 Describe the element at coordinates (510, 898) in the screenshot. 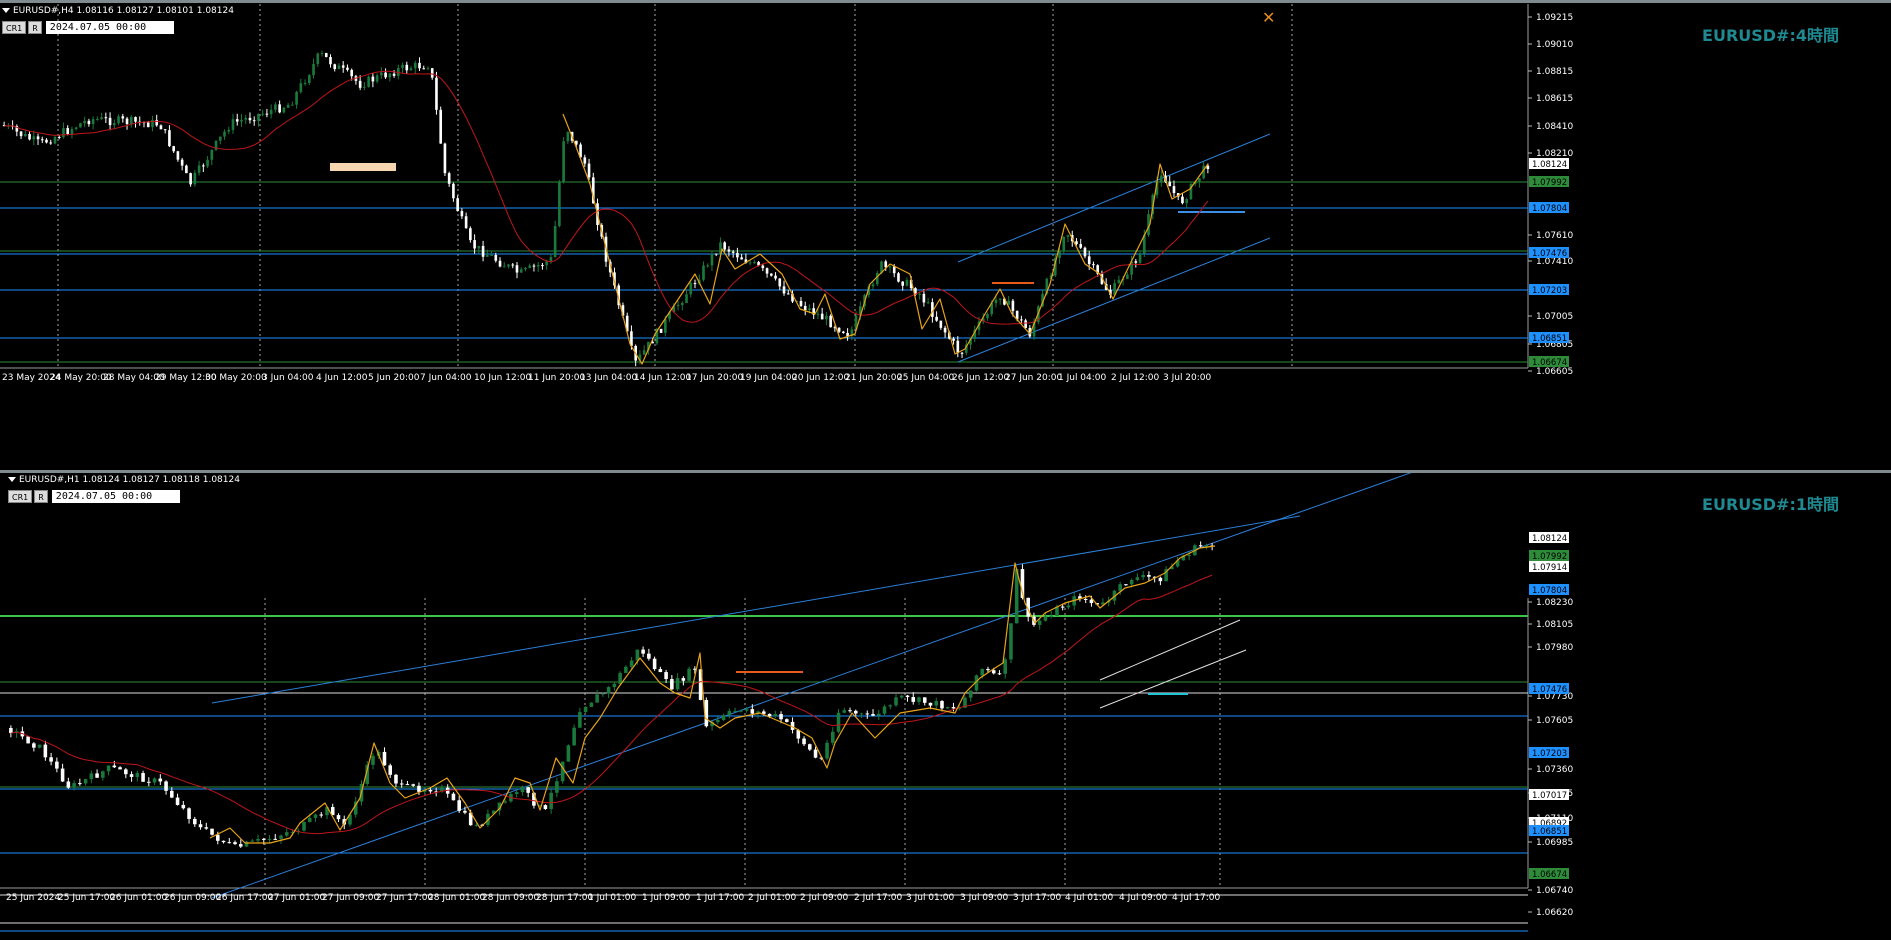

I see `time-axis-label: 28 Jun 09:00` at that location.